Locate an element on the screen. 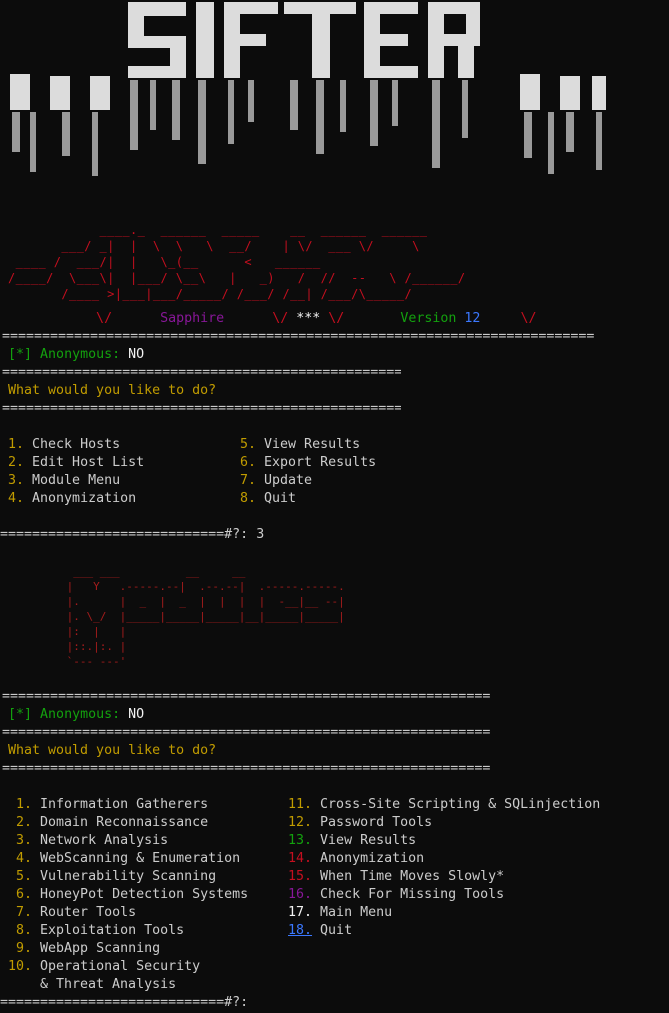  prompt-question-2: What would you like to do? is located at coordinates (112, 750).